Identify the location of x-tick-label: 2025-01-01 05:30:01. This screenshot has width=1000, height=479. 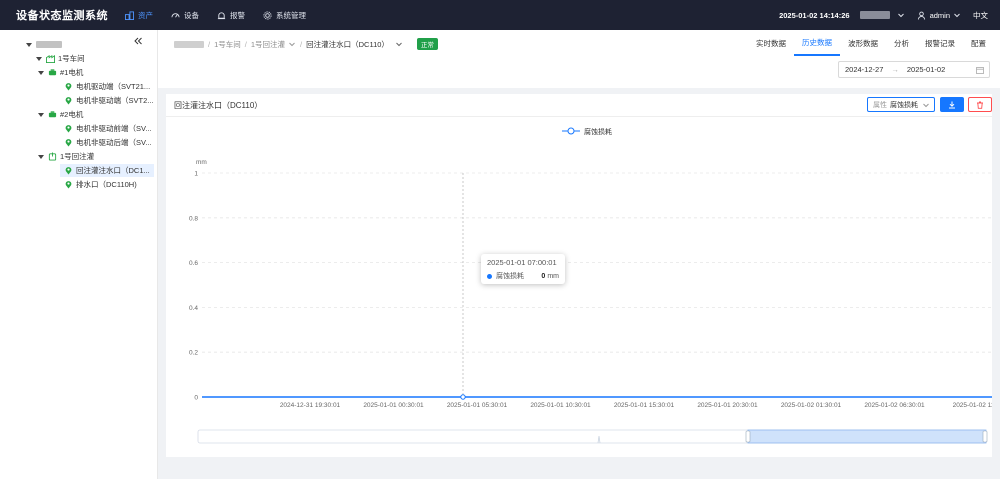
(477, 405).